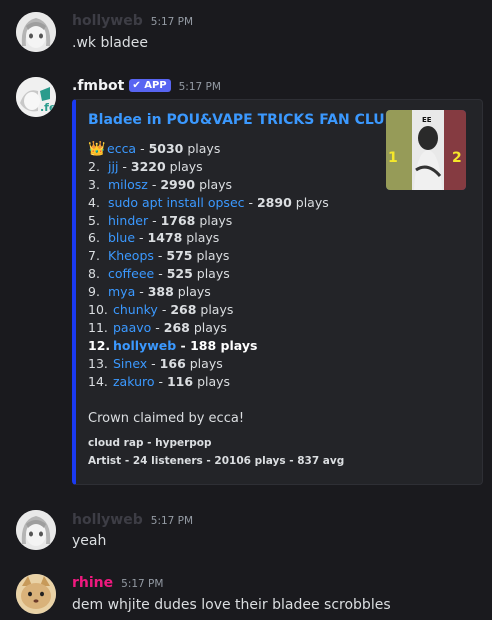 The image size is (492, 620). I want to click on thumb-caption: EE, so click(427, 120).